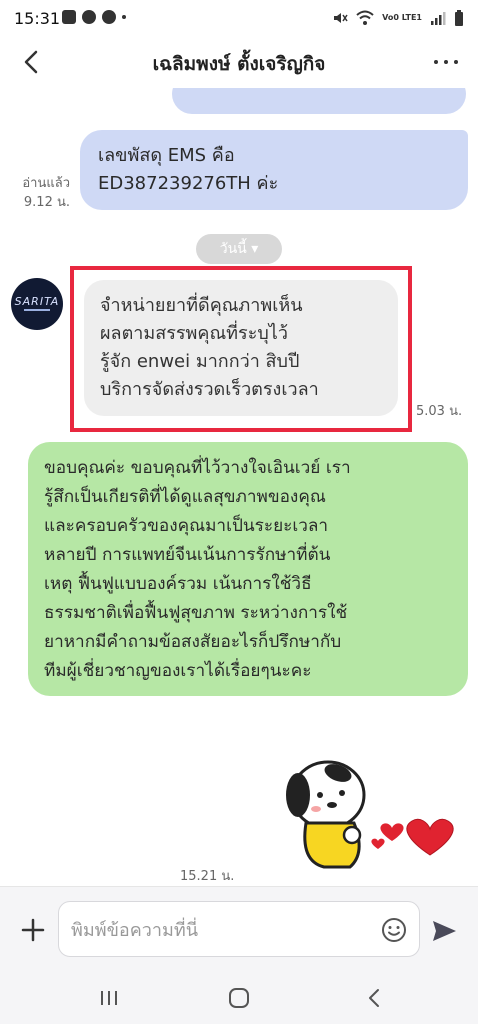 This screenshot has height=1024, width=478. Describe the element at coordinates (109, 998) in the screenshot. I see `recent-apps-icon` at that location.